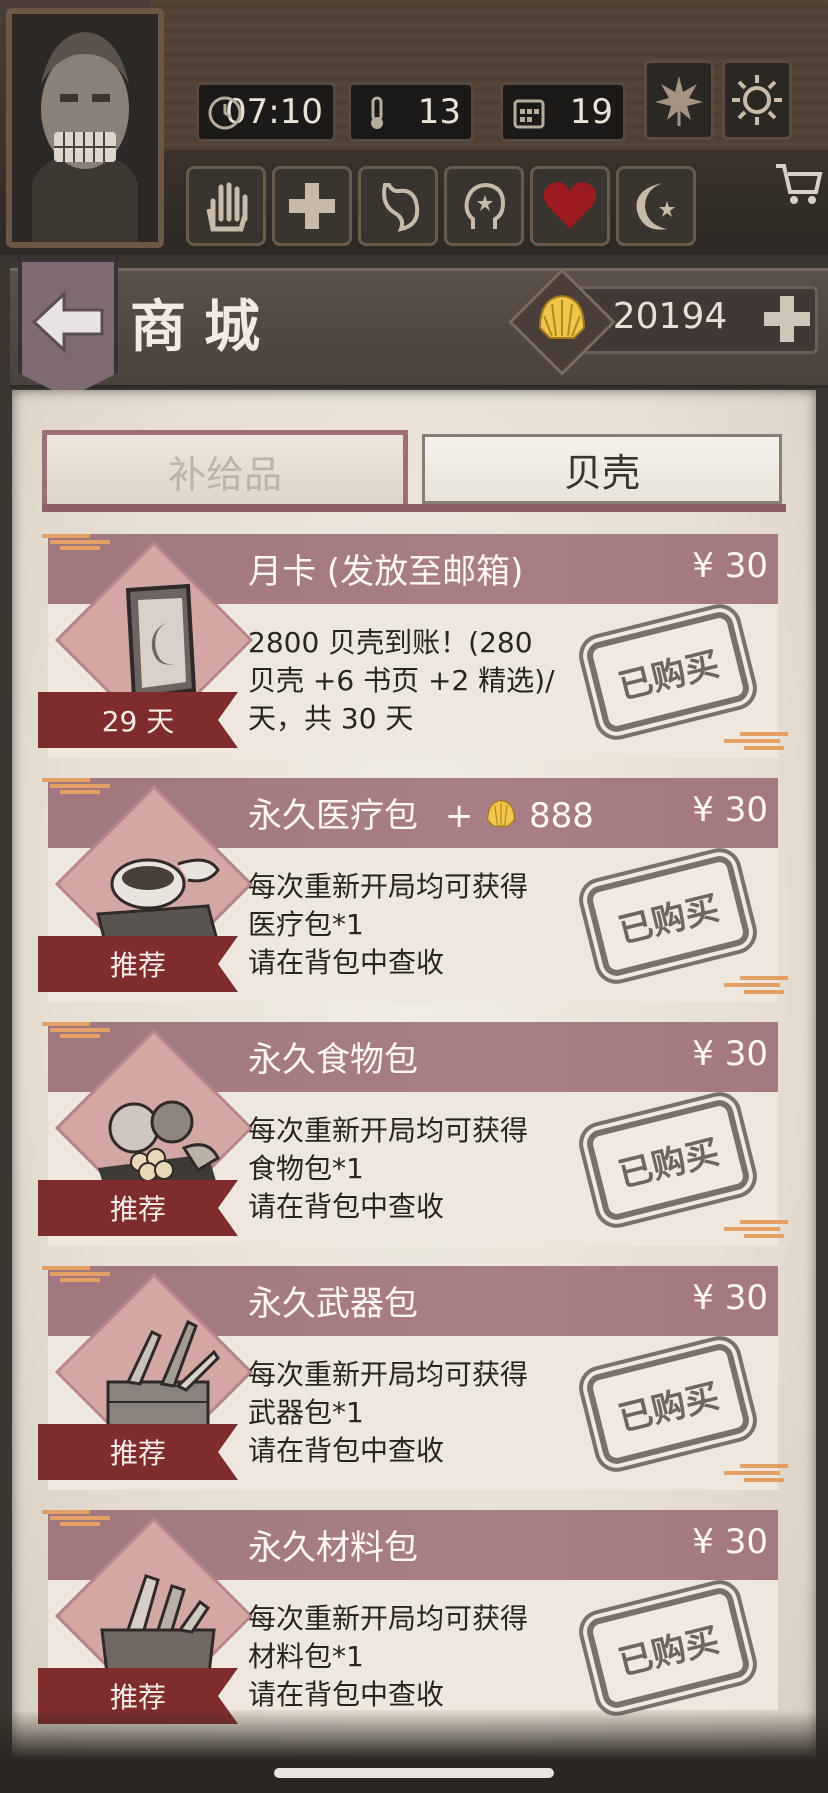 Image resolution: width=828 pixels, height=1793 pixels. Describe the element at coordinates (401, 680) in the screenshot. I see `product-description: 2800 贝壳到账！(280 贝壳 +6 书页 +2 精选)/ 天，共 30 天` at that location.